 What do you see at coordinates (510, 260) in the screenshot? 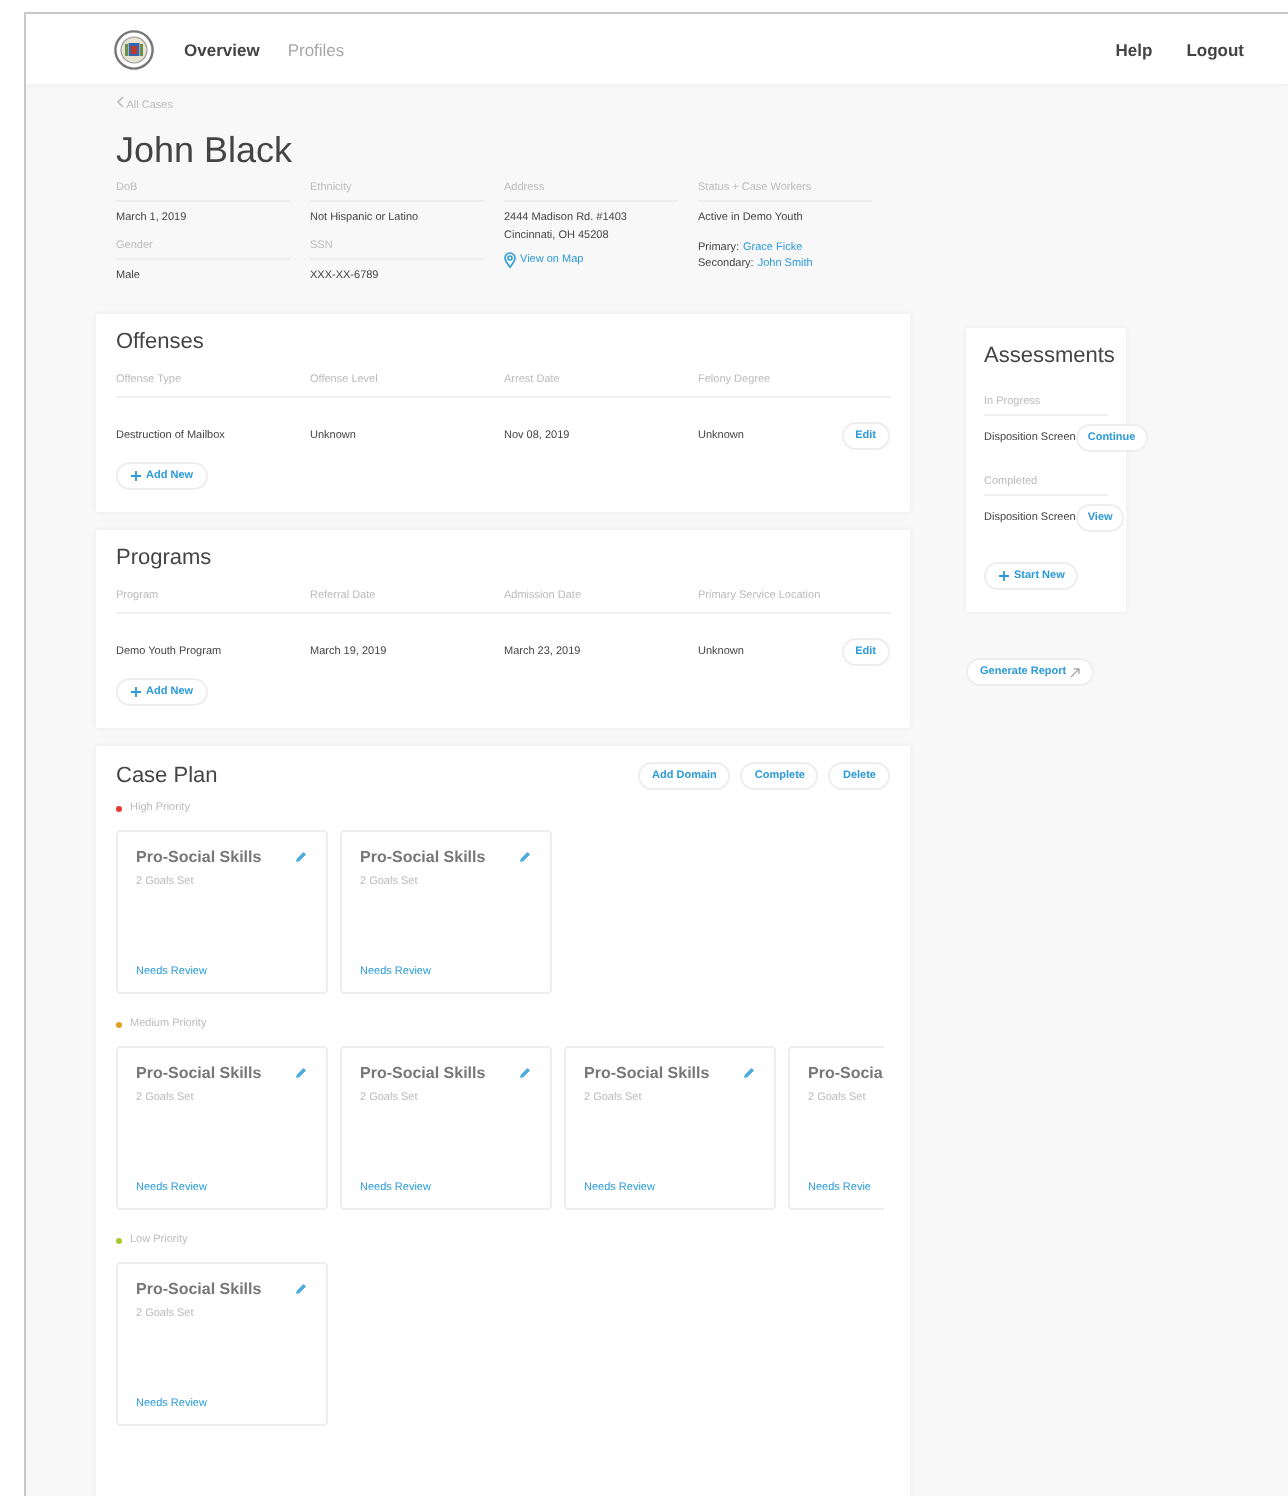
I see `map-pin-icon` at bounding box center [510, 260].